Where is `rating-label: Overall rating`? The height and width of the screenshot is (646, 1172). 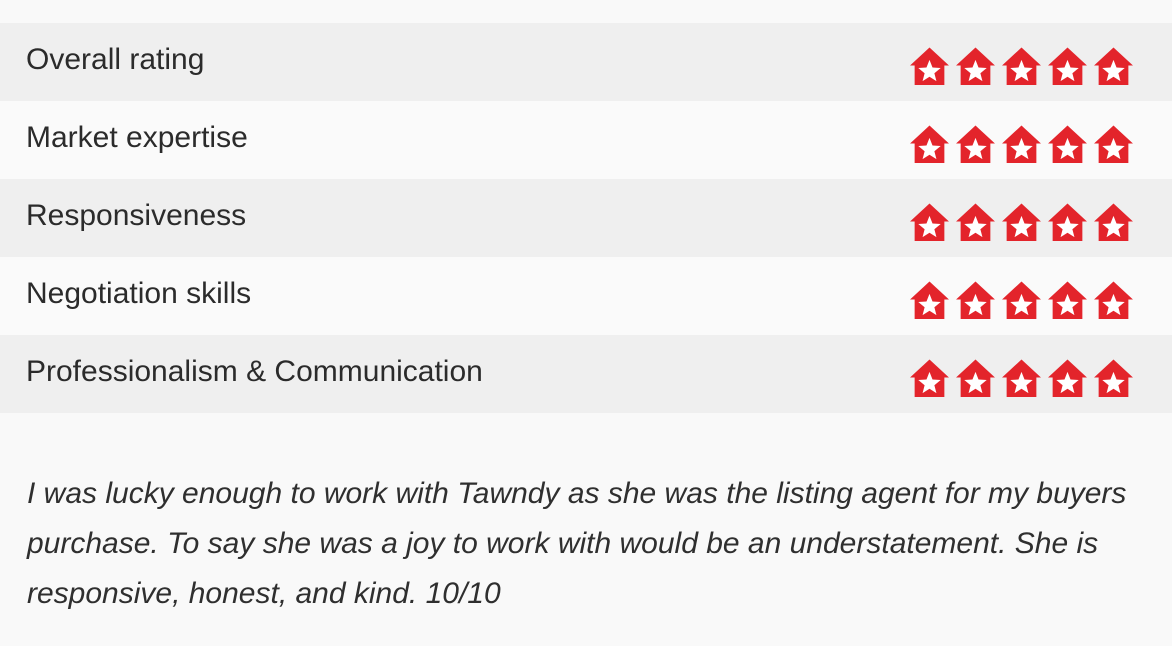
rating-label: Overall rating is located at coordinates (115, 59).